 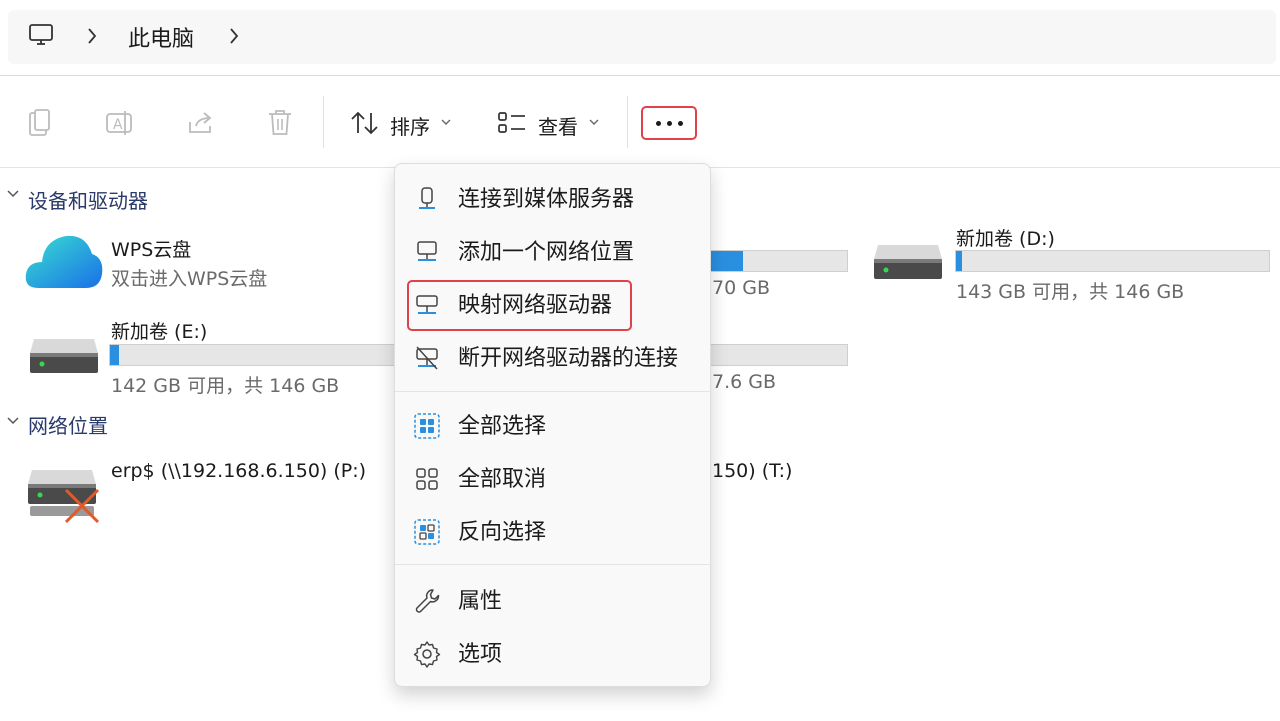 What do you see at coordinates (741, 288) in the screenshot?
I see `drive-subtitle: 70 GB` at bounding box center [741, 288].